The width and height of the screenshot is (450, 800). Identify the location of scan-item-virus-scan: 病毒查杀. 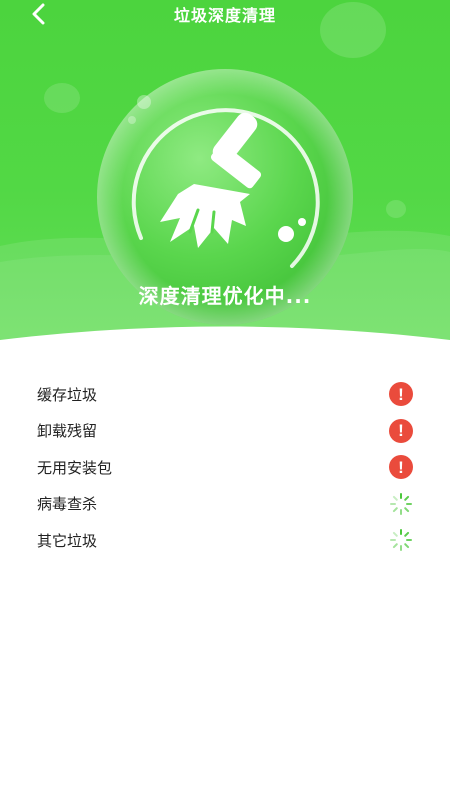
(225, 504).